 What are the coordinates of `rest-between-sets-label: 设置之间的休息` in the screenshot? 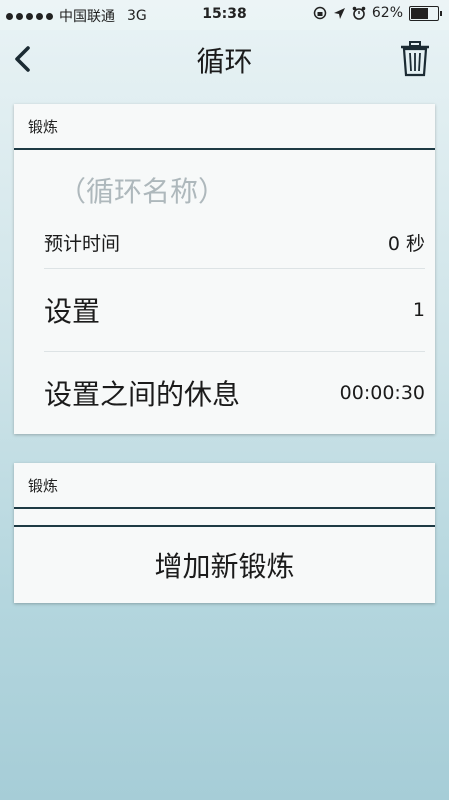 It's located at (142, 394).